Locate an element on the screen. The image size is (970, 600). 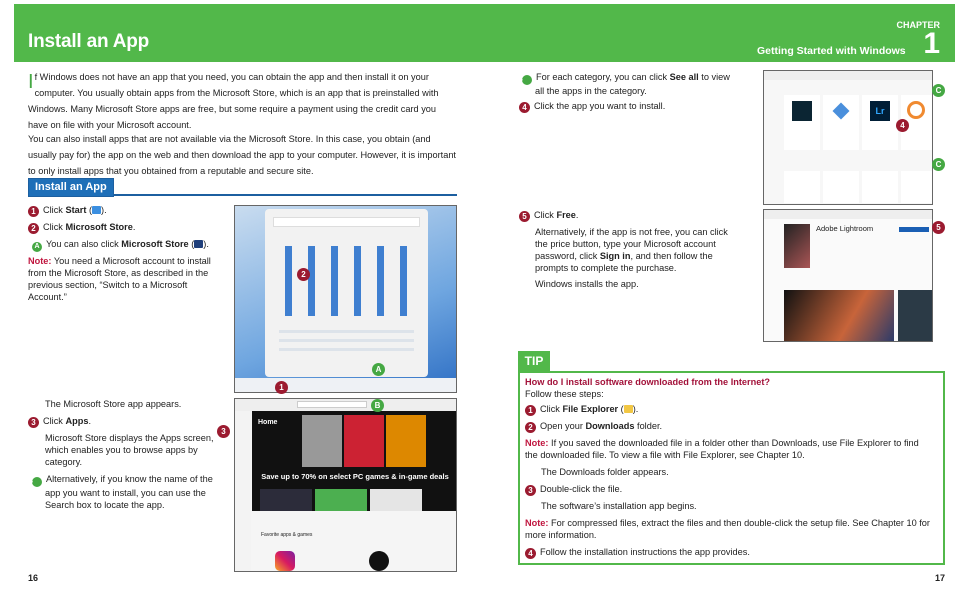
step-text: Click the app you want to install. is located at coordinates (600, 106).